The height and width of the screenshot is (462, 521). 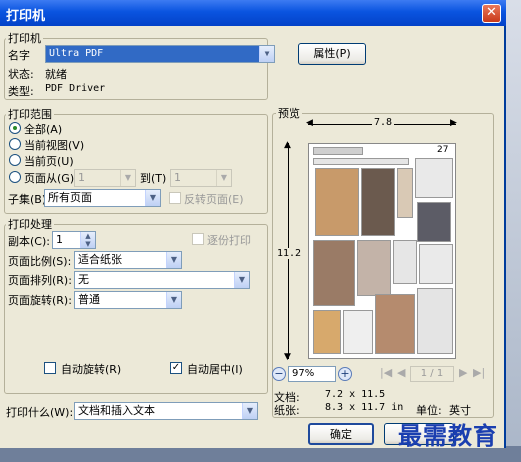 What do you see at coordinates (30, 114) in the screenshot?
I see `print-range-label: 打印范围` at bounding box center [30, 114].